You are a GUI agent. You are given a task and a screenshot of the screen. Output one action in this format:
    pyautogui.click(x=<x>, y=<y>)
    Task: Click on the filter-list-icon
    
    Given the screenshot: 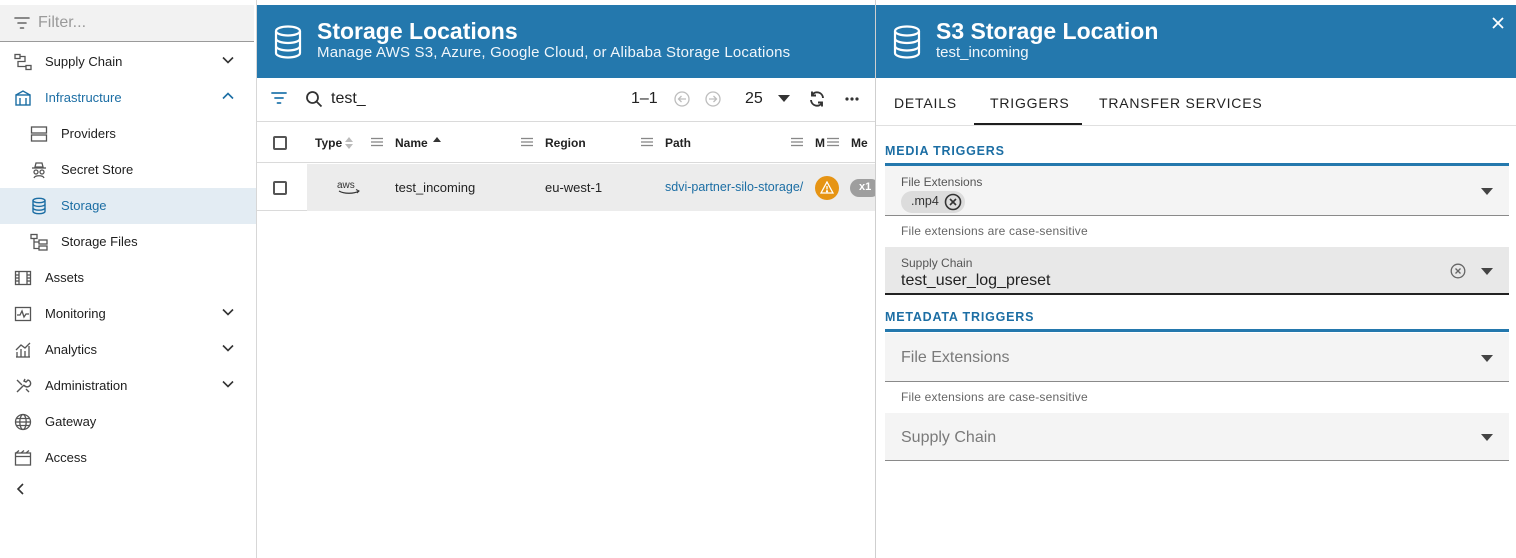 What is the action you would take?
    pyautogui.click(x=279, y=98)
    